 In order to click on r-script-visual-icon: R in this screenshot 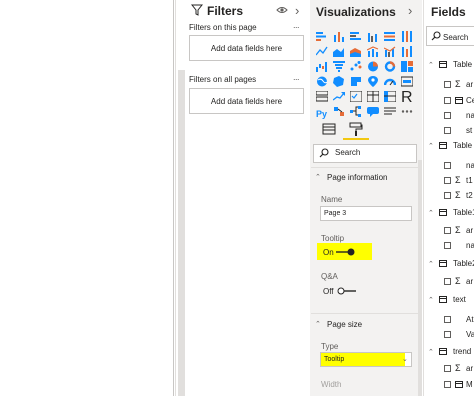, I will do `click(407, 97)`.